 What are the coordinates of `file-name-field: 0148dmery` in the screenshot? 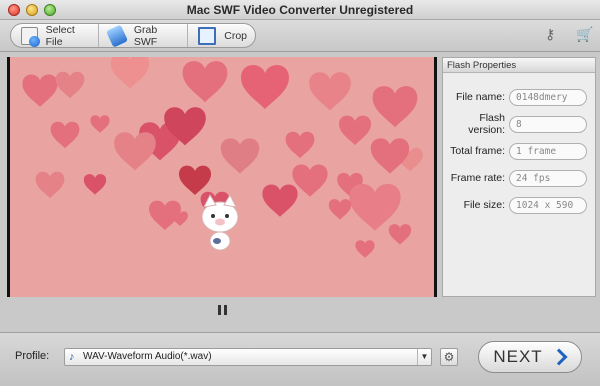 It's located at (548, 97).